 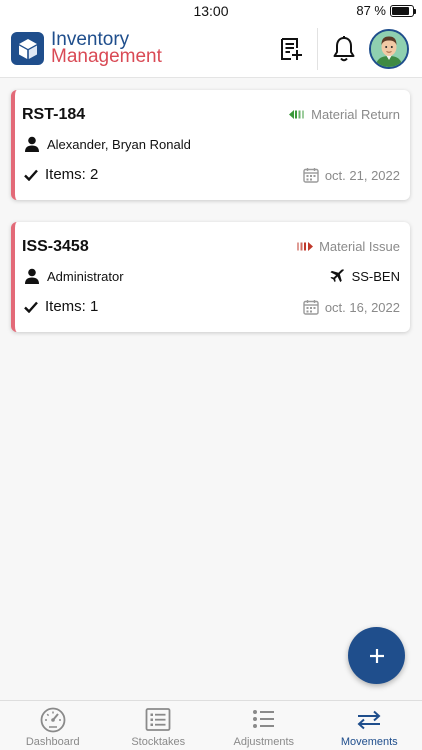 What do you see at coordinates (369, 720) in the screenshot?
I see `arrows-exchange-icon` at bounding box center [369, 720].